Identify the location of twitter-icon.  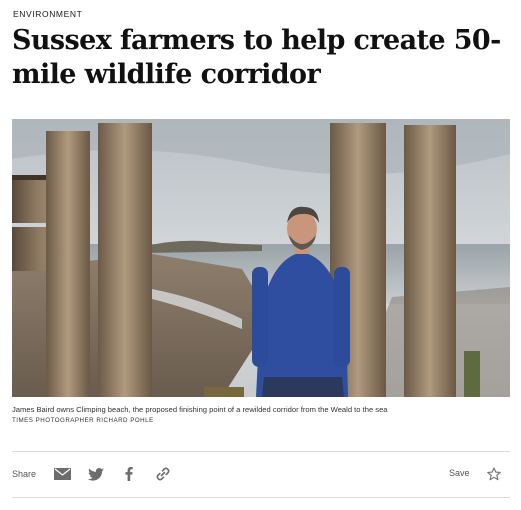
(96, 474).